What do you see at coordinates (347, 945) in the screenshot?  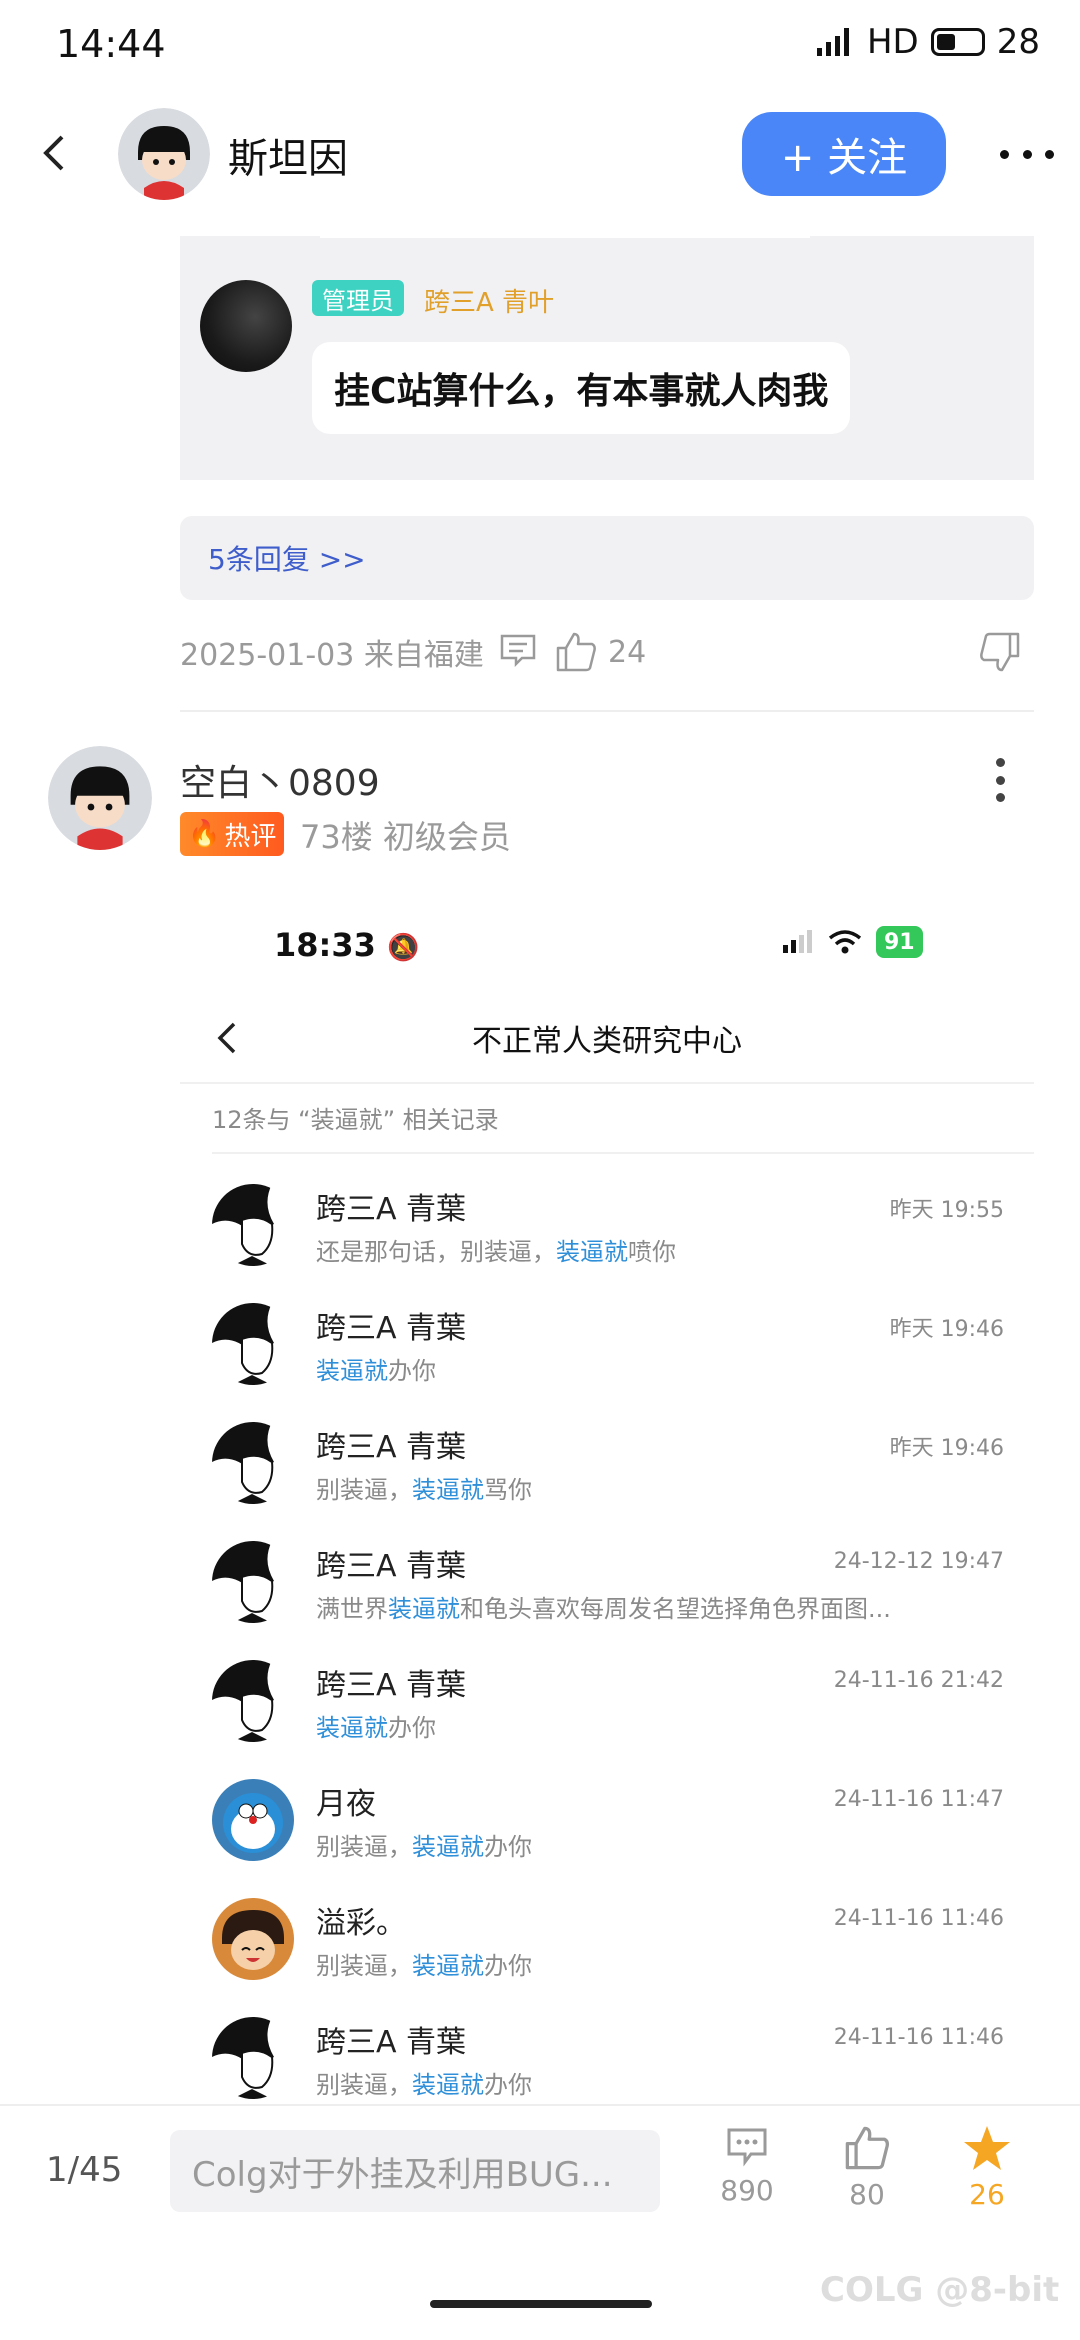 I see `shot-status-time: 18:33 🔕` at bounding box center [347, 945].